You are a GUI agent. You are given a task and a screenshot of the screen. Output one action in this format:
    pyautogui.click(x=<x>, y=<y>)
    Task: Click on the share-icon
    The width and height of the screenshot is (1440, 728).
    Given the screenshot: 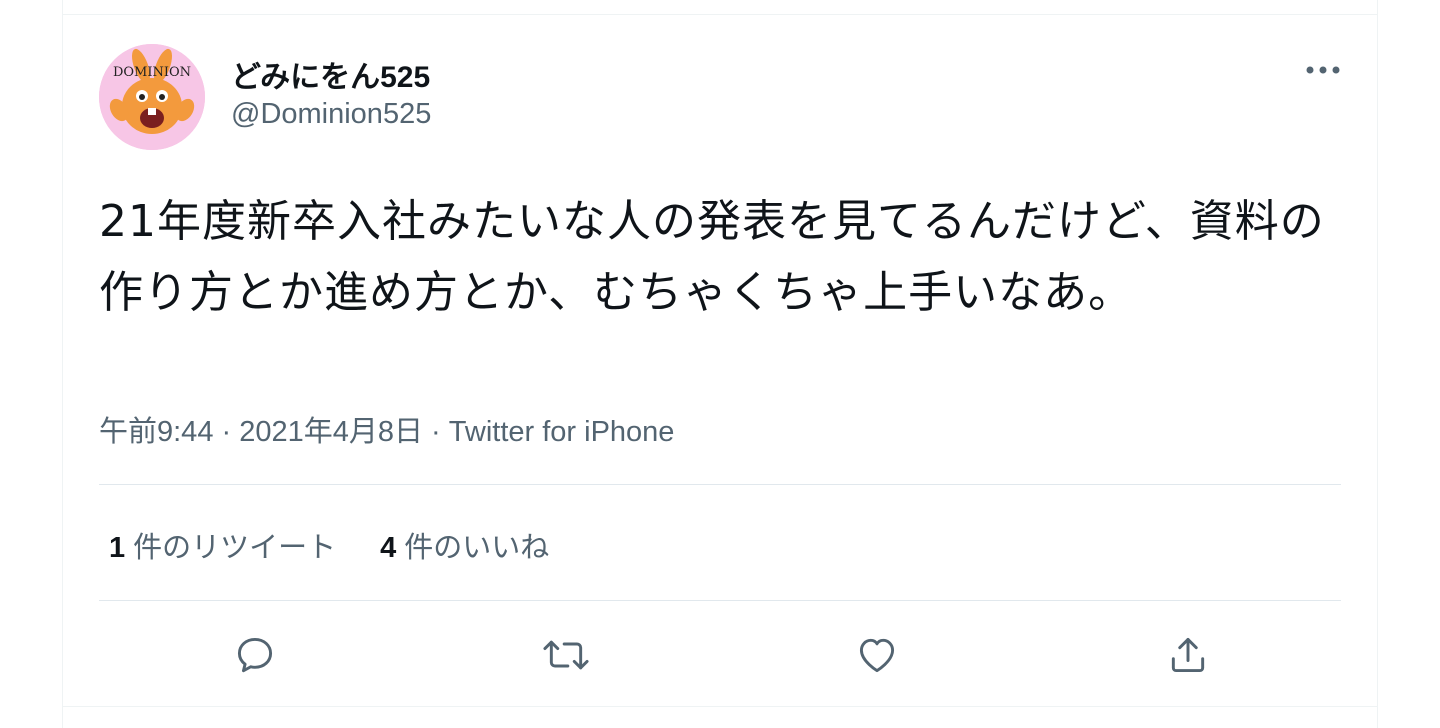 What is the action you would take?
    pyautogui.click(x=1188, y=655)
    